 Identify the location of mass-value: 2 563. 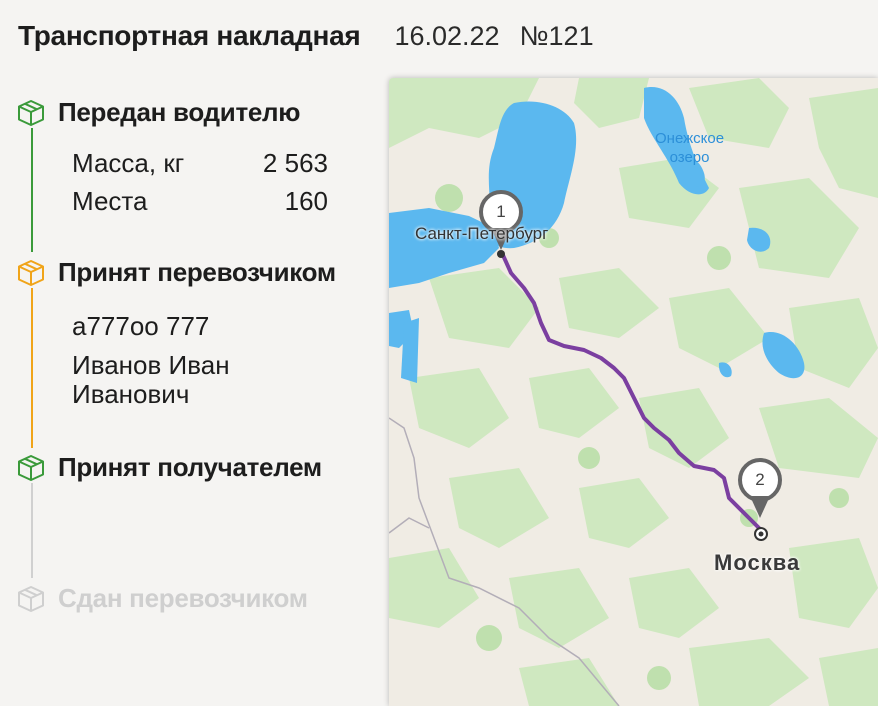
(295, 163).